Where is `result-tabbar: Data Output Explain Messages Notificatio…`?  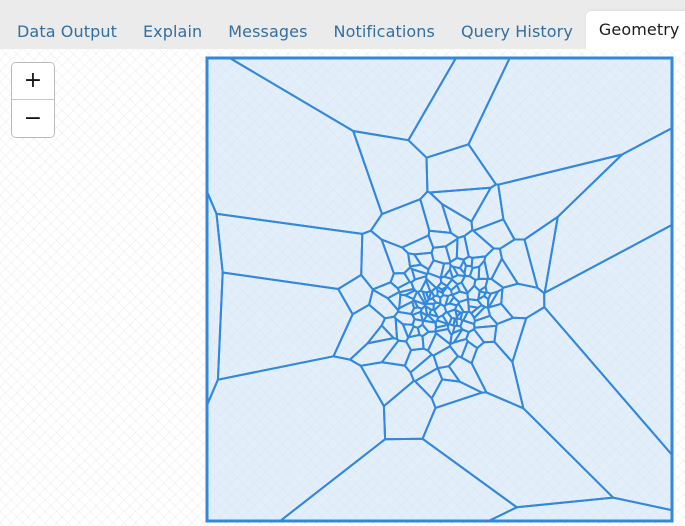 result-tabbar: Data Output Explain Messages Notificatio… is located at coordinates (342, 24).